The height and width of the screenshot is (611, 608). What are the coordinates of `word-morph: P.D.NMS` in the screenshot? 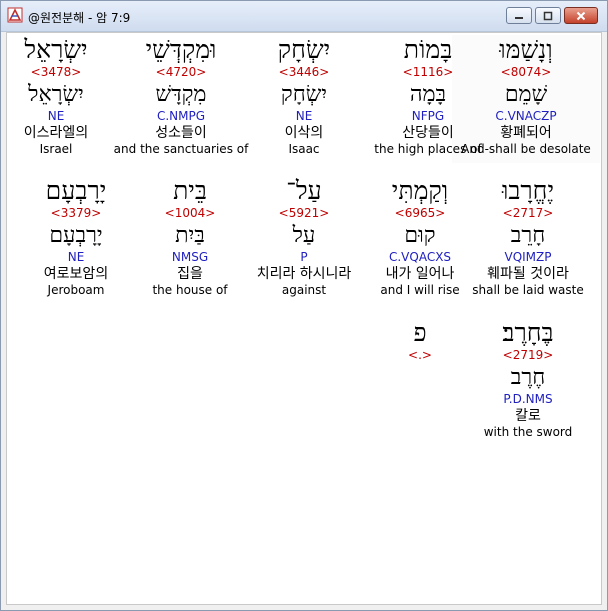 It's located at (528, 399).